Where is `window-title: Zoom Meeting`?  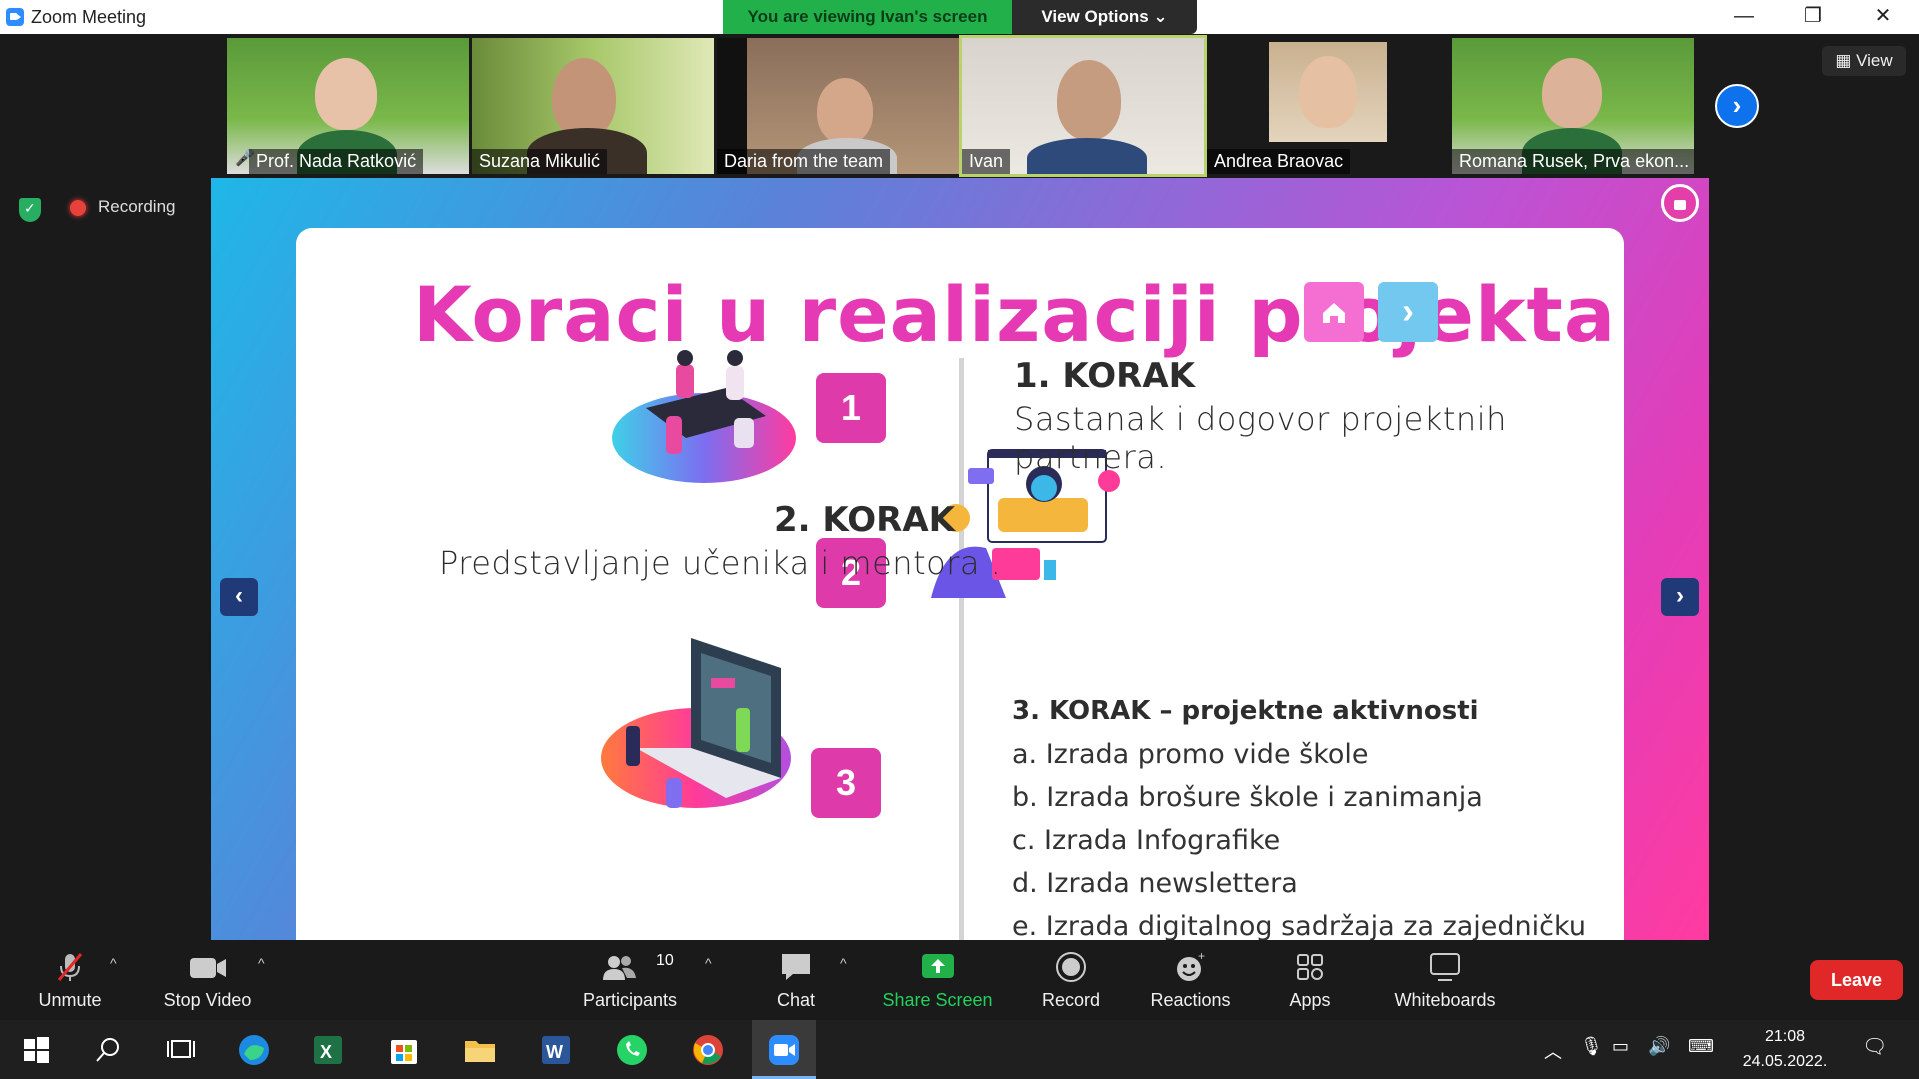 window-title: Zoom Meeting is located at coordinates (89, 17).